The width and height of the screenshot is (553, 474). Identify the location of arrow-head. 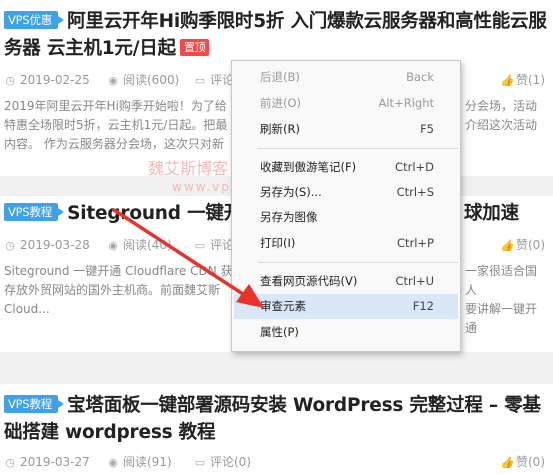
(250, 296).